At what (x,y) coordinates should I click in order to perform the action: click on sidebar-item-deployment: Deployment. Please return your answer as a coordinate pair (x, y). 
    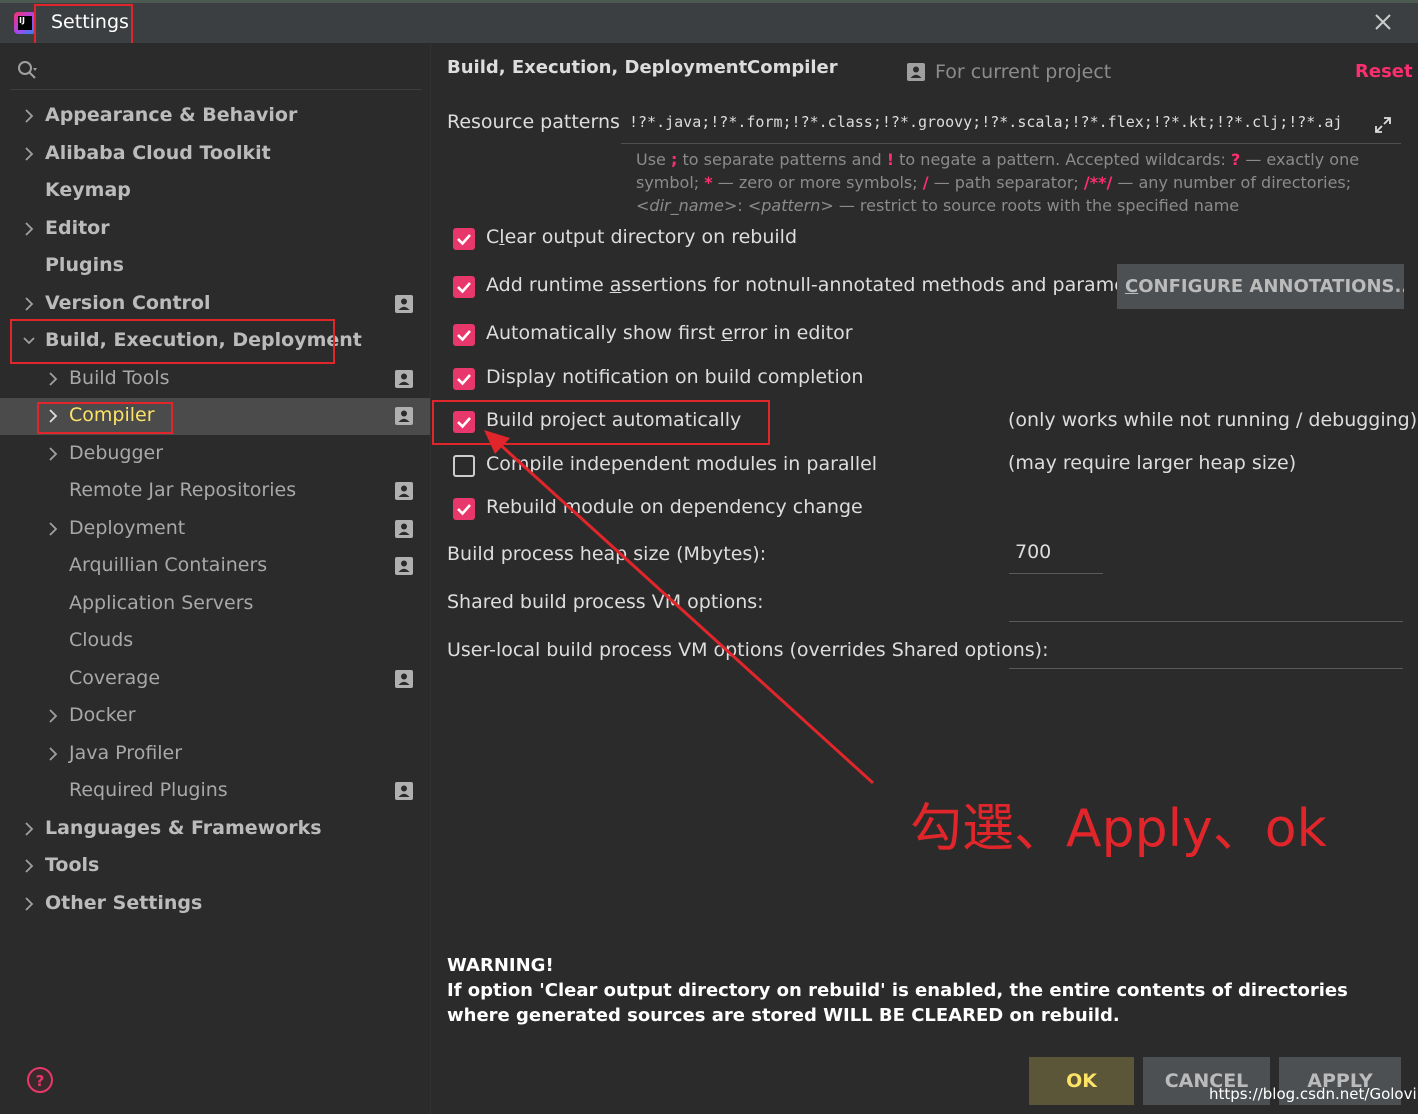
    Looking at the image, I should click on (215, 529).